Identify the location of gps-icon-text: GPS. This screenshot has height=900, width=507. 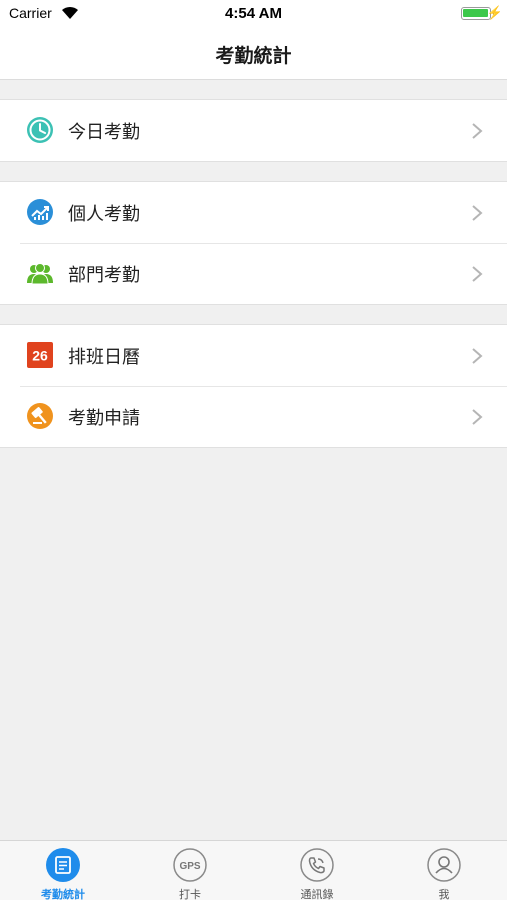
(189, 866).